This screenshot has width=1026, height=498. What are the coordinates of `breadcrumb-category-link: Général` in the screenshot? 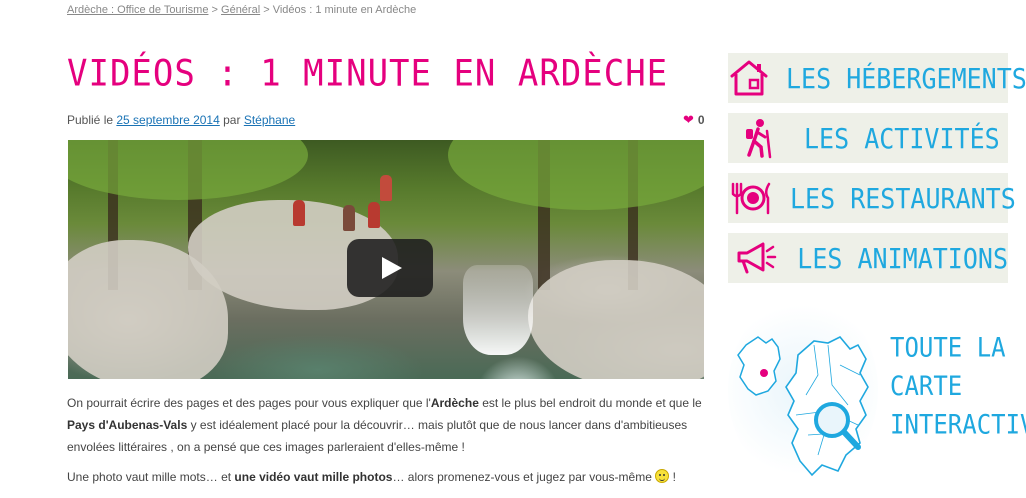 It's located at (240, 10).